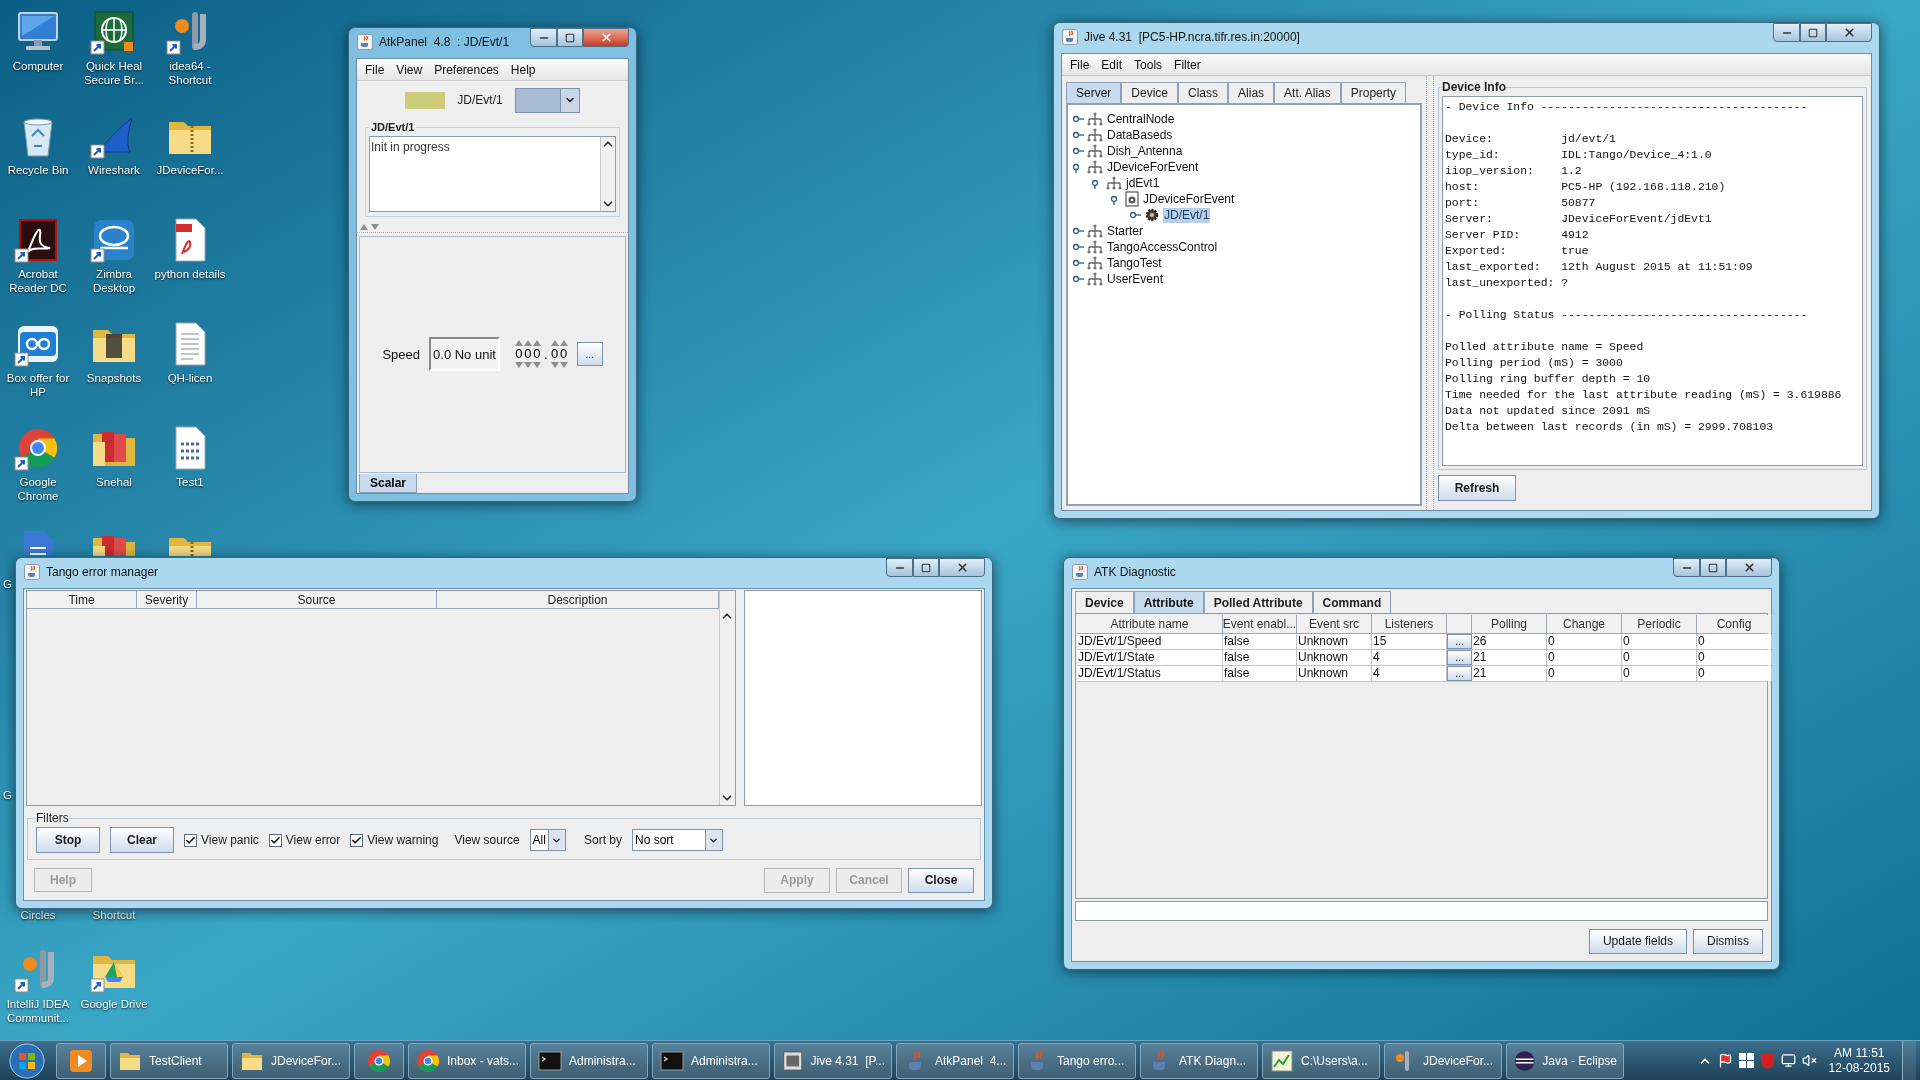 This screenshot has height=1080, width=1920. Describe the element at coordinates (1725, 1060) in the screenshot. I see `flag-icon` at that location.